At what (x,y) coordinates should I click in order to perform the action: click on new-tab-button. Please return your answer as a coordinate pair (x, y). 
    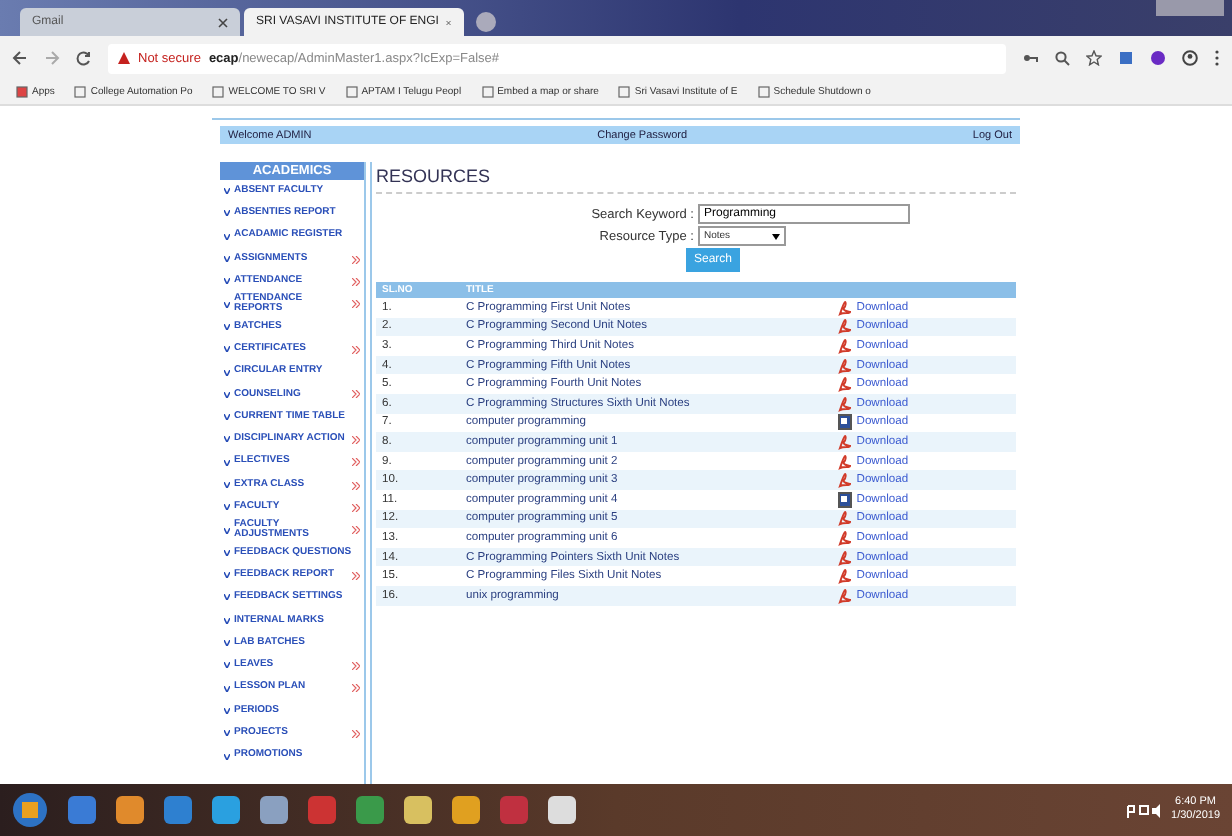
    Looking at the image, I should click on (486, 22).